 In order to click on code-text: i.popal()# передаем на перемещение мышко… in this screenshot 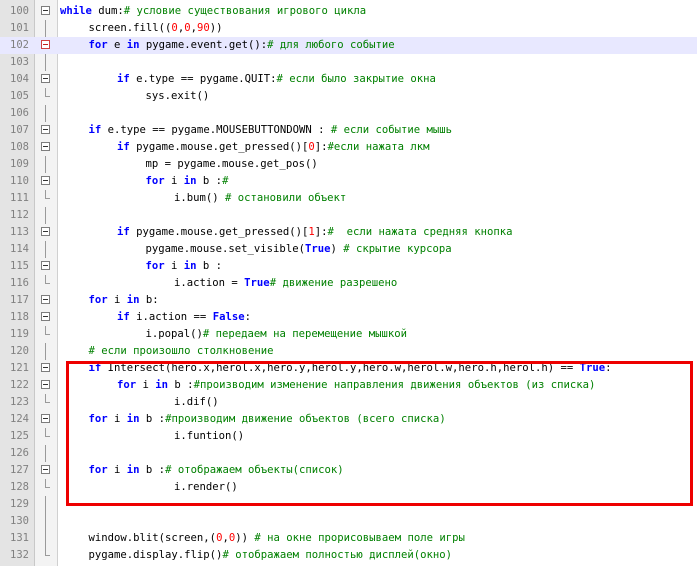, I will do `click(277, 334)`.